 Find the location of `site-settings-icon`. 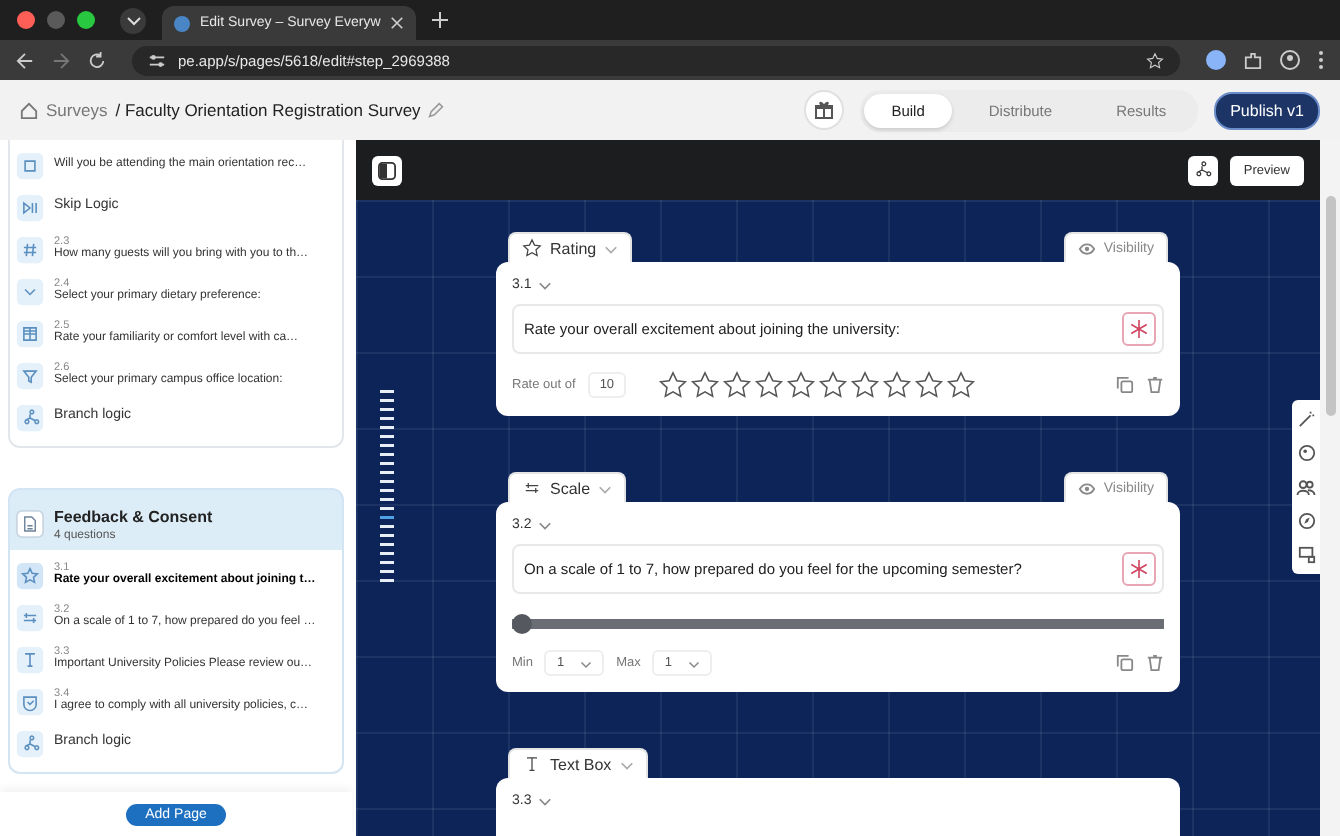

site-settings-icon is located at coordinates (157, 60).